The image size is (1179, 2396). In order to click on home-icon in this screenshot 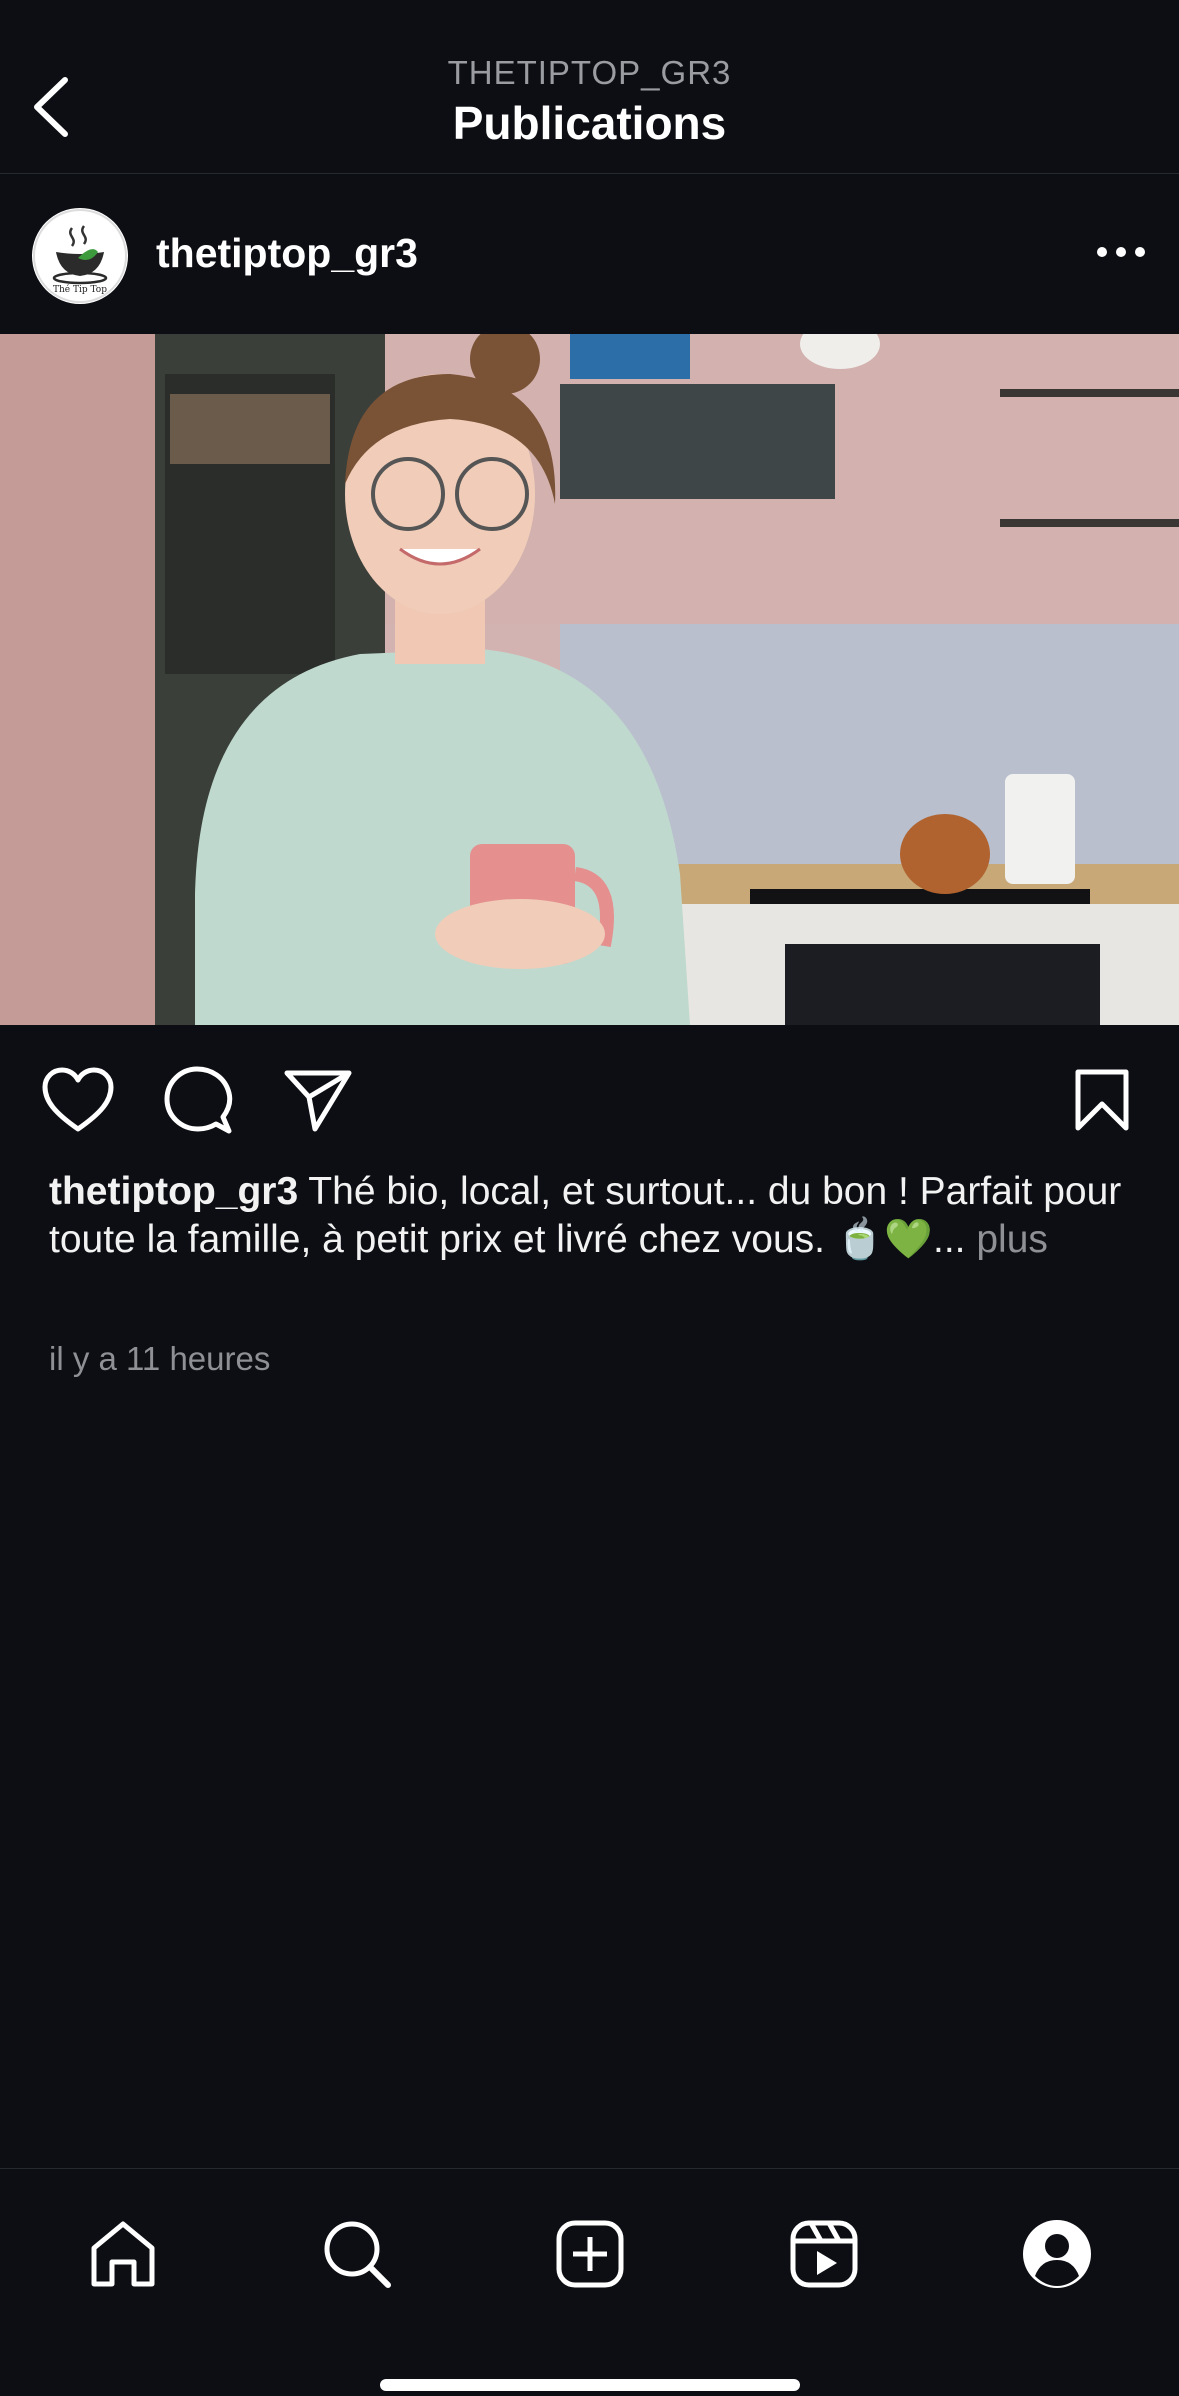, I will do `click(123, 2254)`.